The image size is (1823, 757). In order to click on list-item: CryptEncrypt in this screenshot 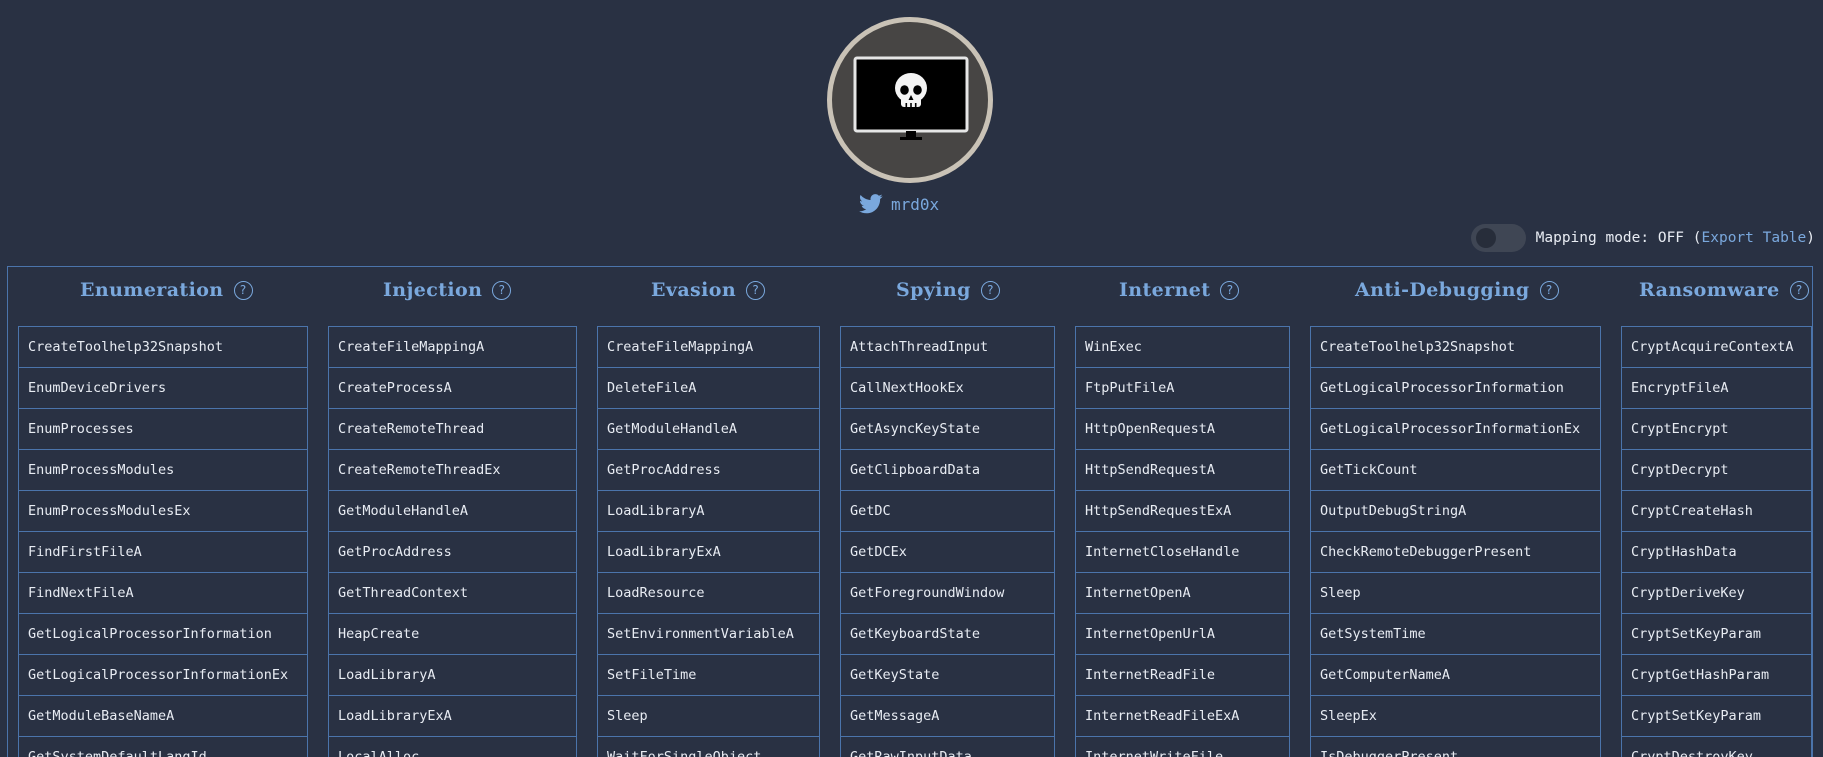, I will do `click(1716, 429)`.